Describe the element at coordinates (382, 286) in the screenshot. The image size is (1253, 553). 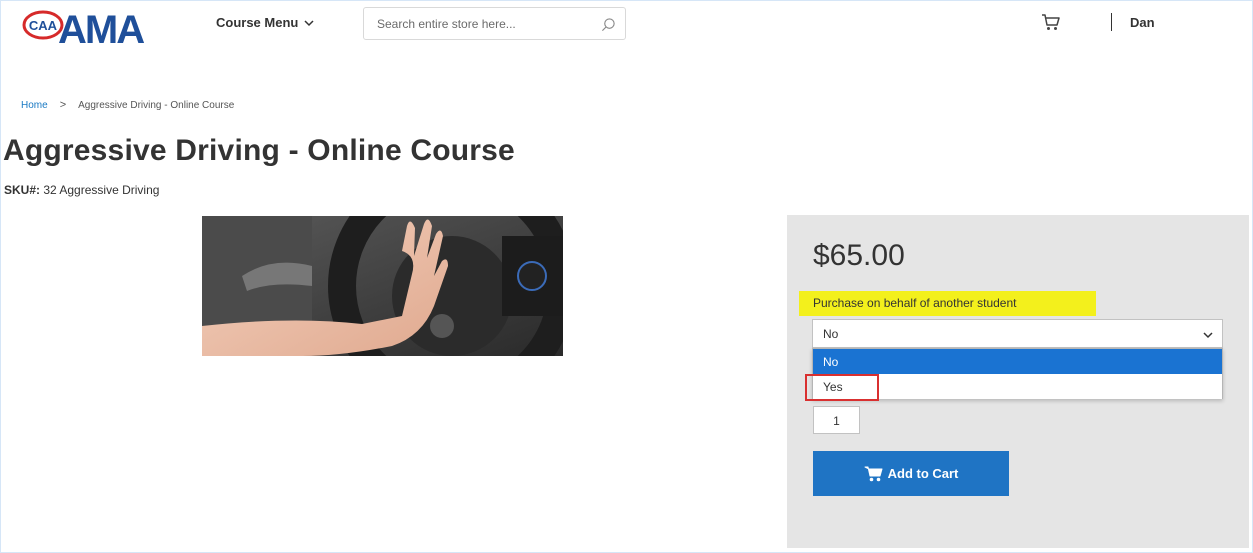
I see `product-image` at that location.